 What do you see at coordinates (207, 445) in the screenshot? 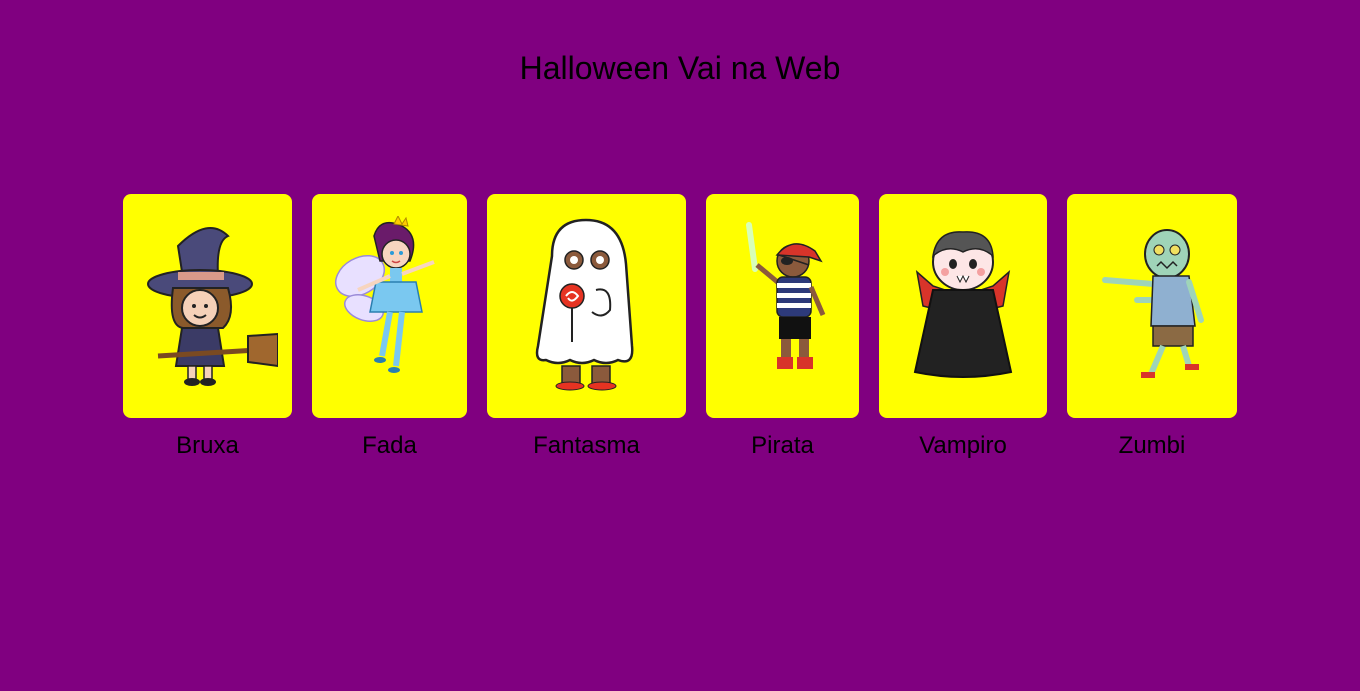
I see `card-label-bruxa: Bruxa` at bounding box center [207, 445].